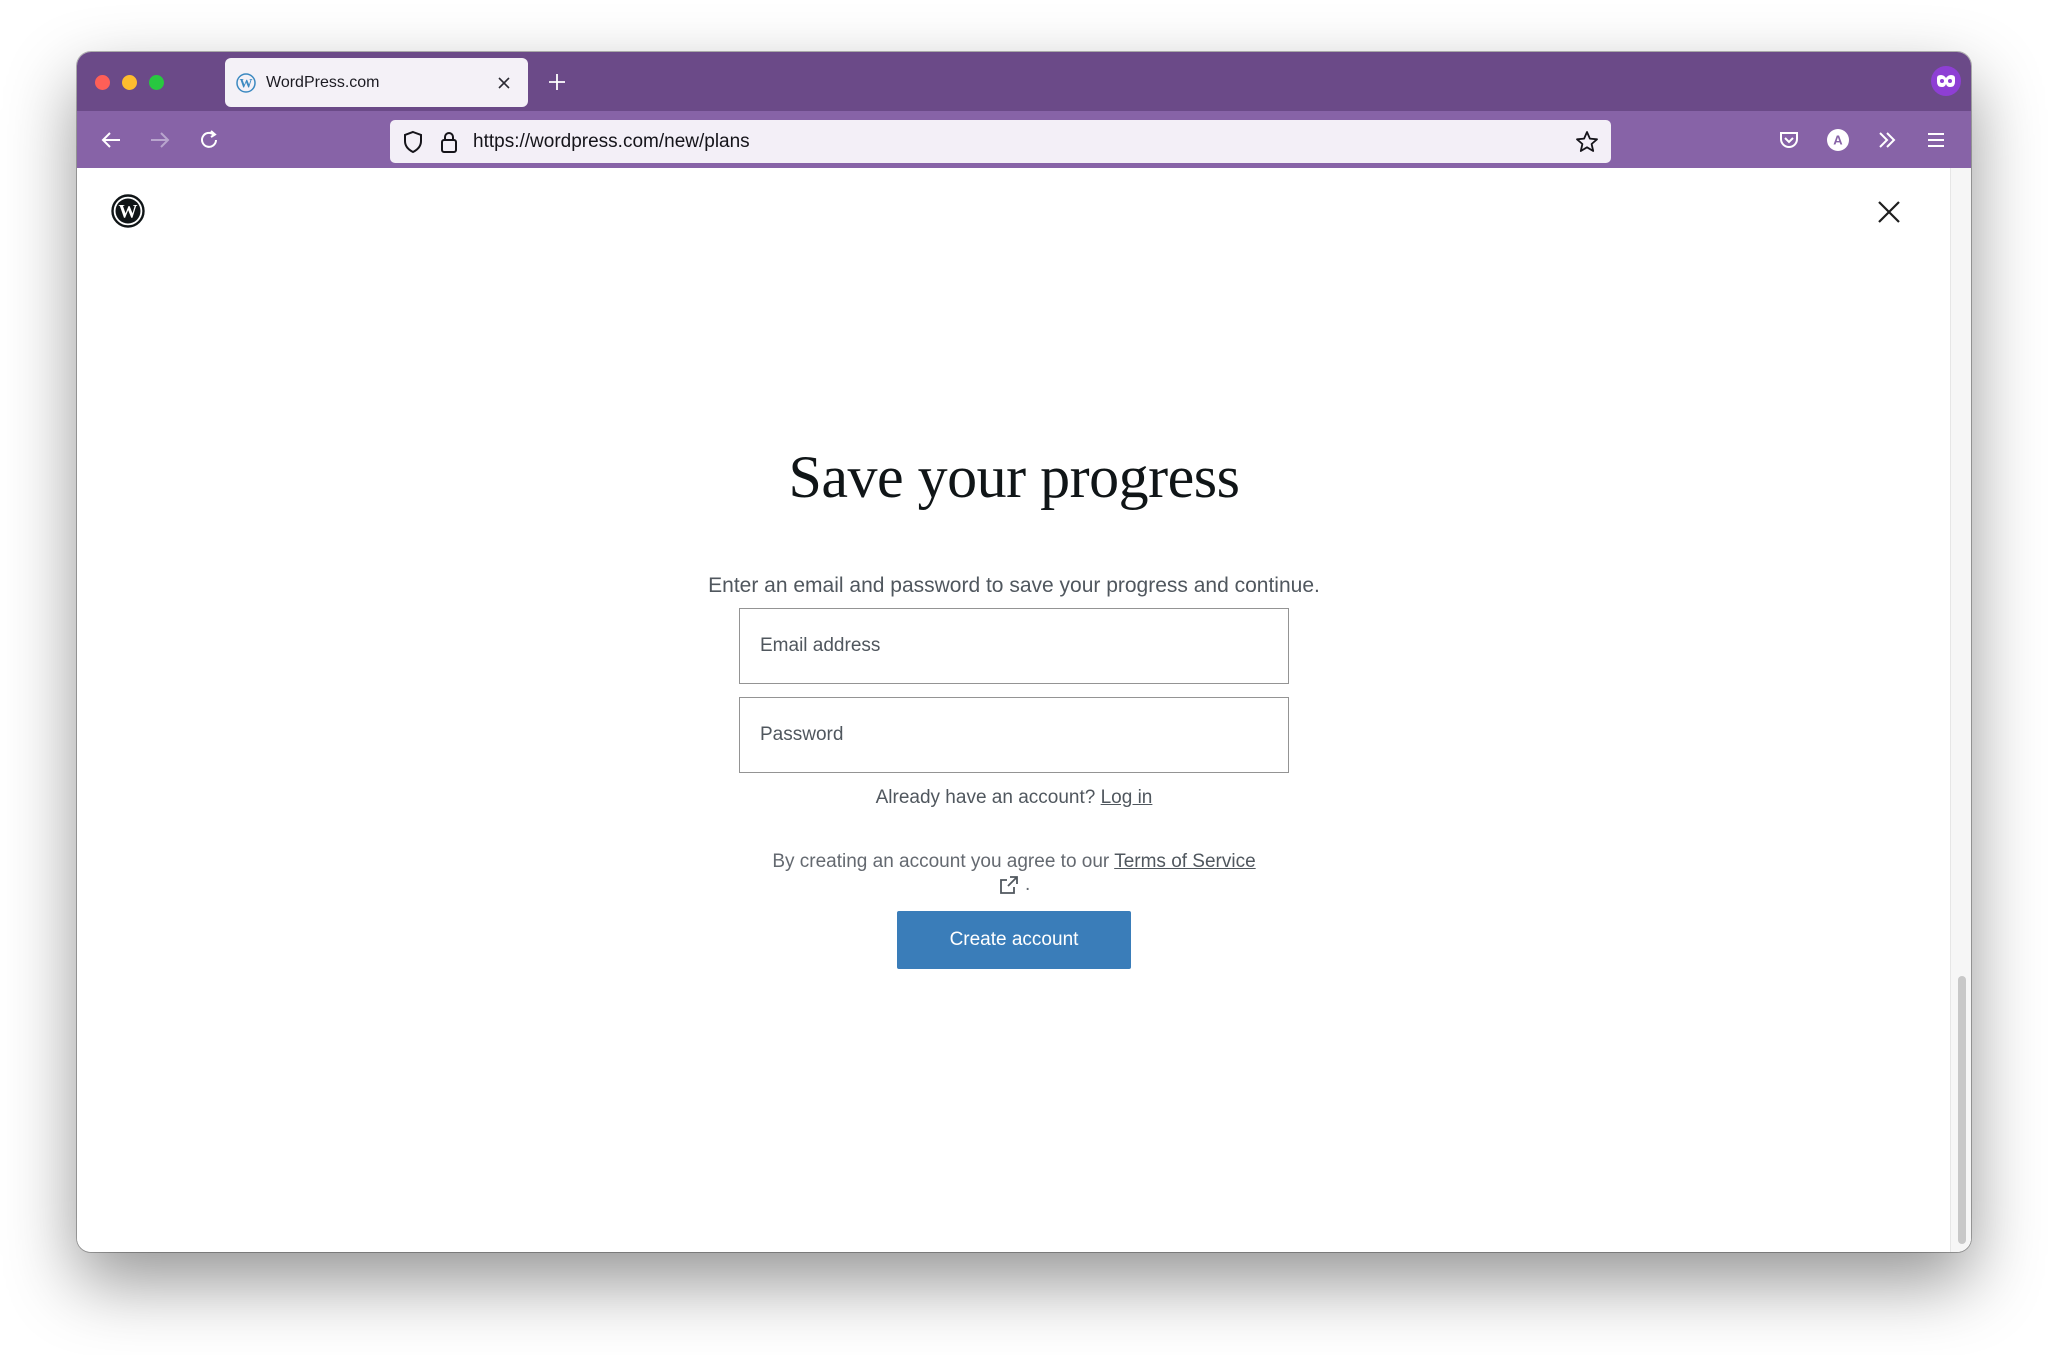 The image size is (2048, 1355). Describe the element at coordinates (941, 861) in the screenshot. I see `terms-prefix-text: By creating an account you agree to our` at that location.